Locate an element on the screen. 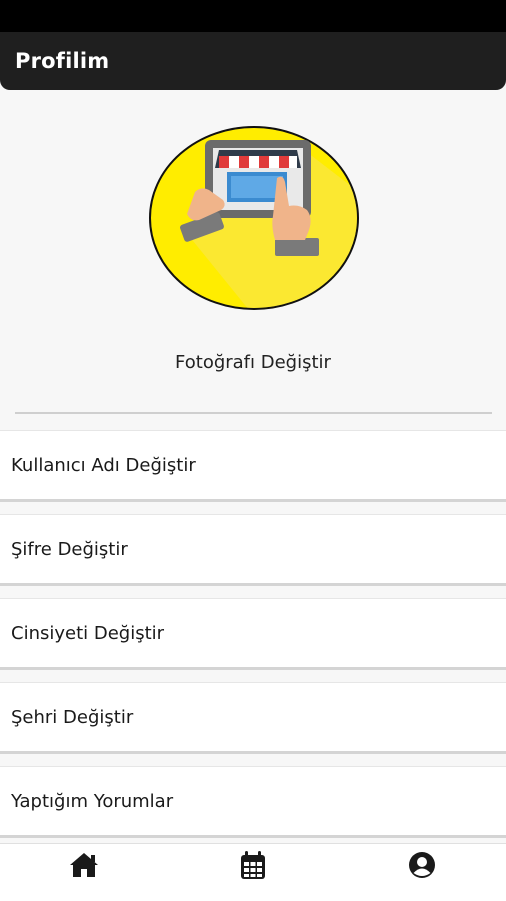 The height and width of the screenshot is (901, 506). menu-item-label: Cinsiyeti Değiştir is located at coordinates (88, 633).